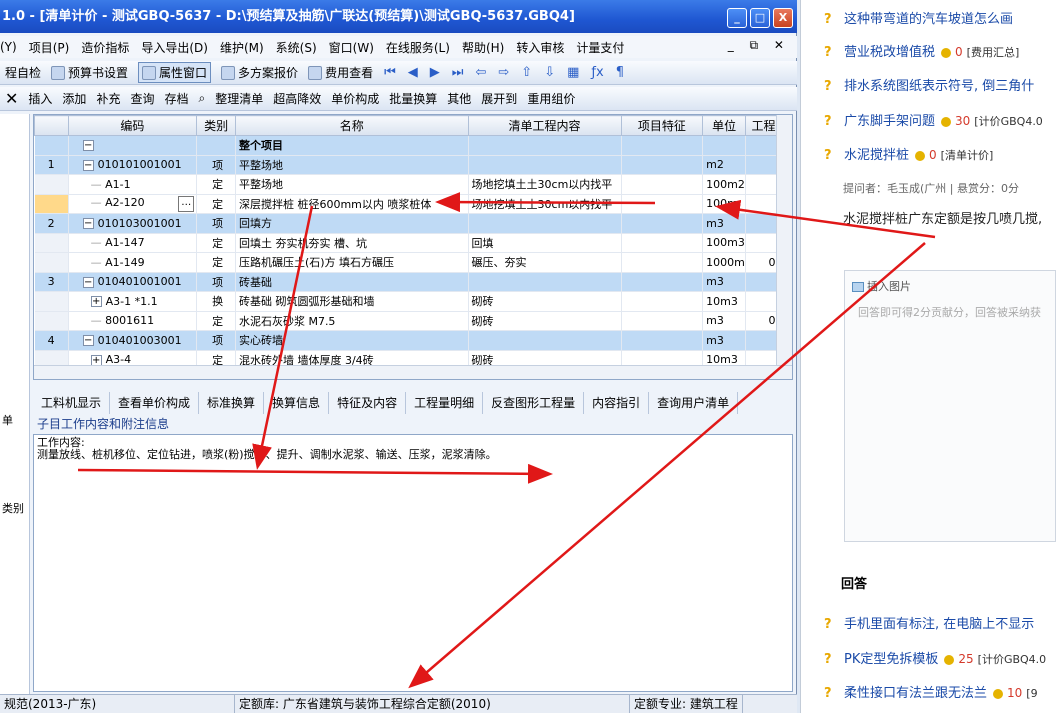 This screenshot has height=713, width=1056. Describe the element at coordinates (133, 243) in the screenshot. I see `cell-code: — A1-147` at that location.